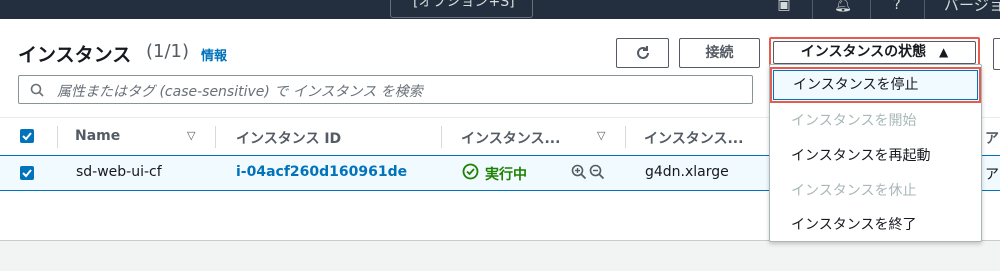 Image resolution: width=1000 pixels, height=271 pixels. I want to click on search-shortcut-hint: [オプション+S], so click(464, 5).